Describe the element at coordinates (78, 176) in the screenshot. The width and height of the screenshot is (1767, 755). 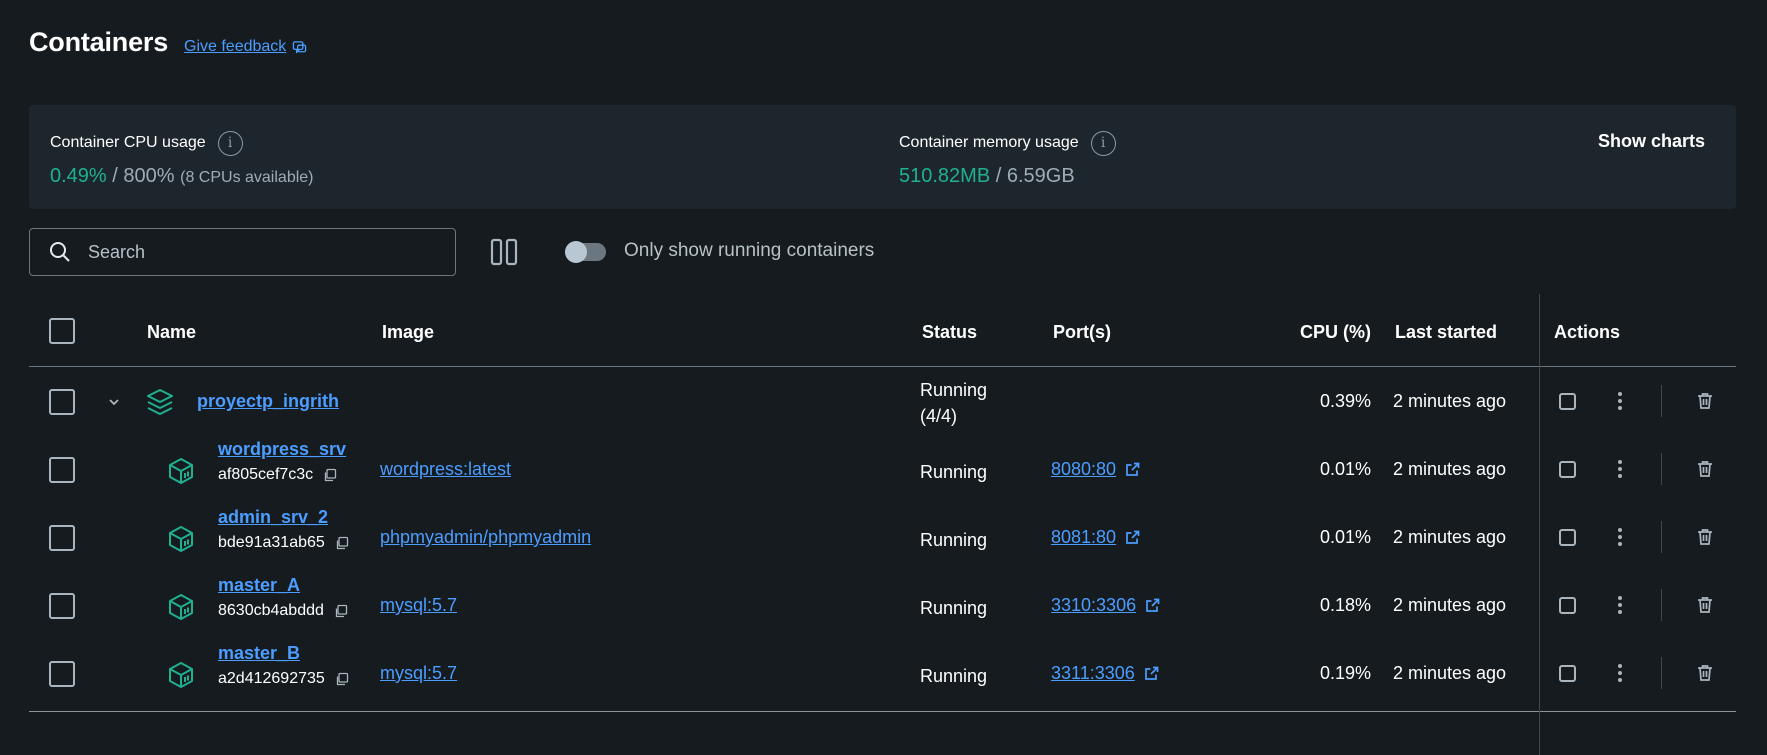
I see `cpu-used: 0.49%` at that location.